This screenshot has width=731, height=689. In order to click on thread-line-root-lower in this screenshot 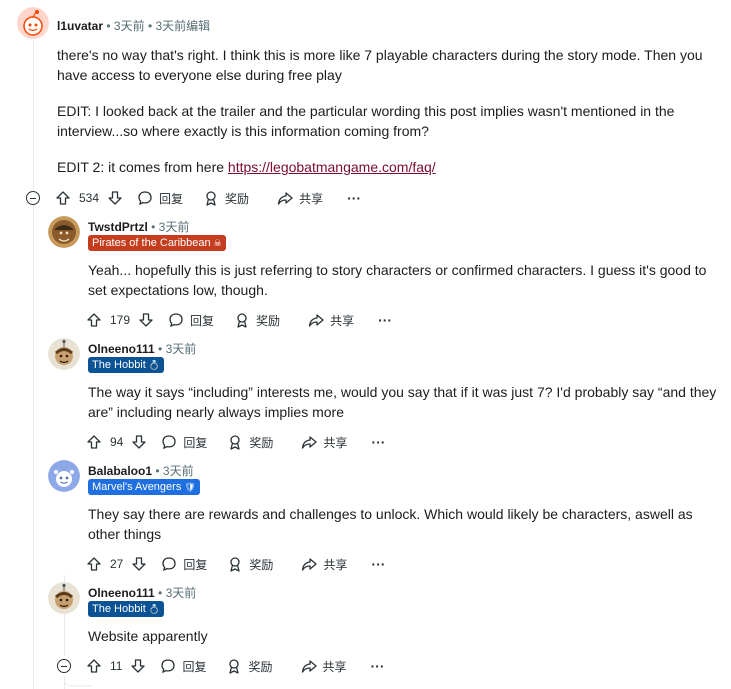, I will do `click(33, 447)`.